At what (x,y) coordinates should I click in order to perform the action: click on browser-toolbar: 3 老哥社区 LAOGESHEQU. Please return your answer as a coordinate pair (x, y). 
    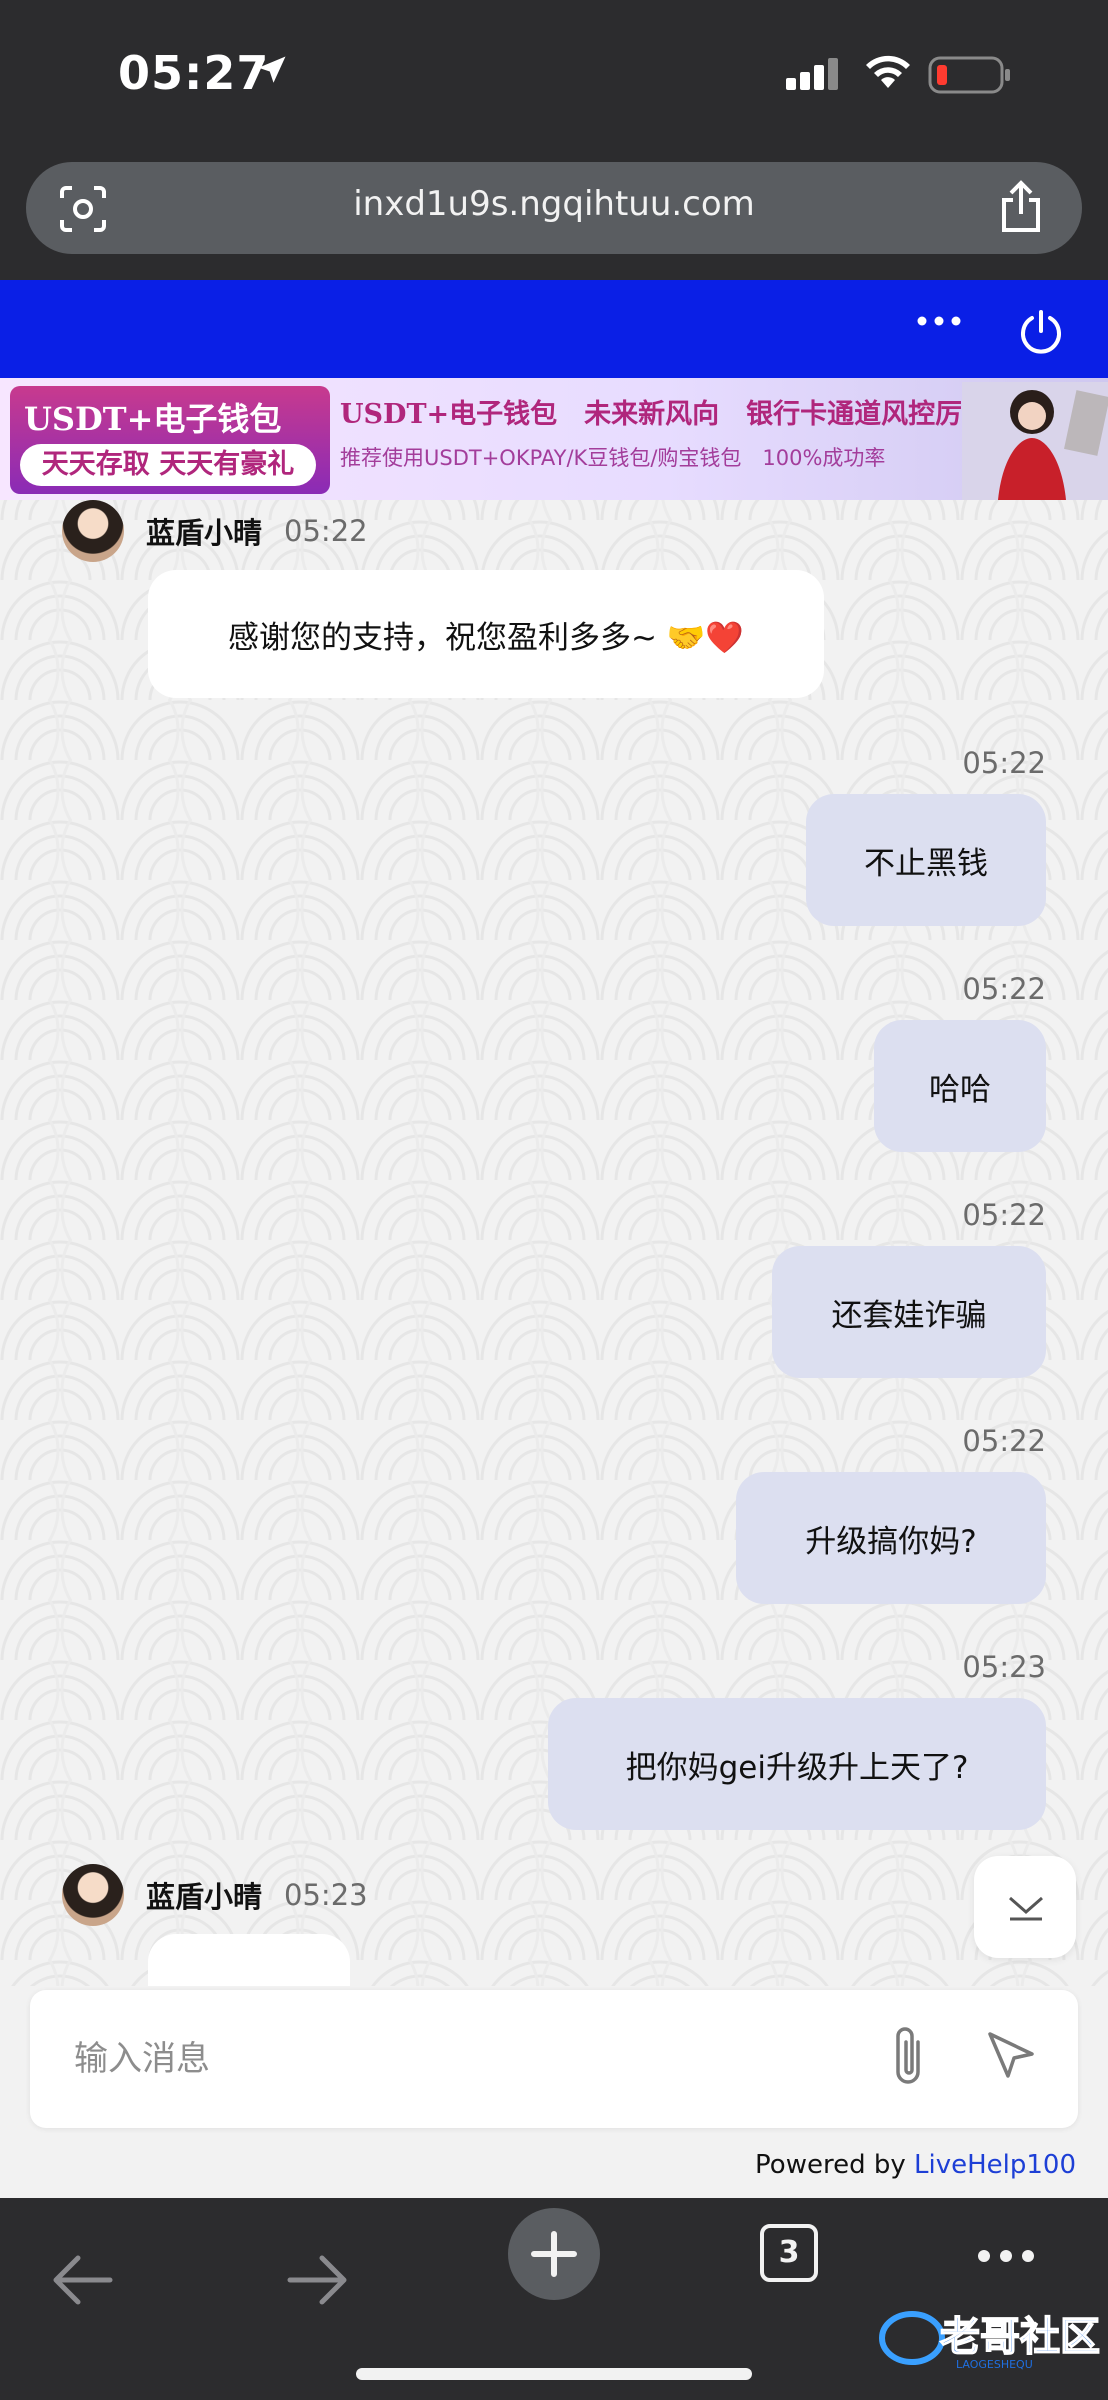
    Looking at the image, I should click on (554, 2299).